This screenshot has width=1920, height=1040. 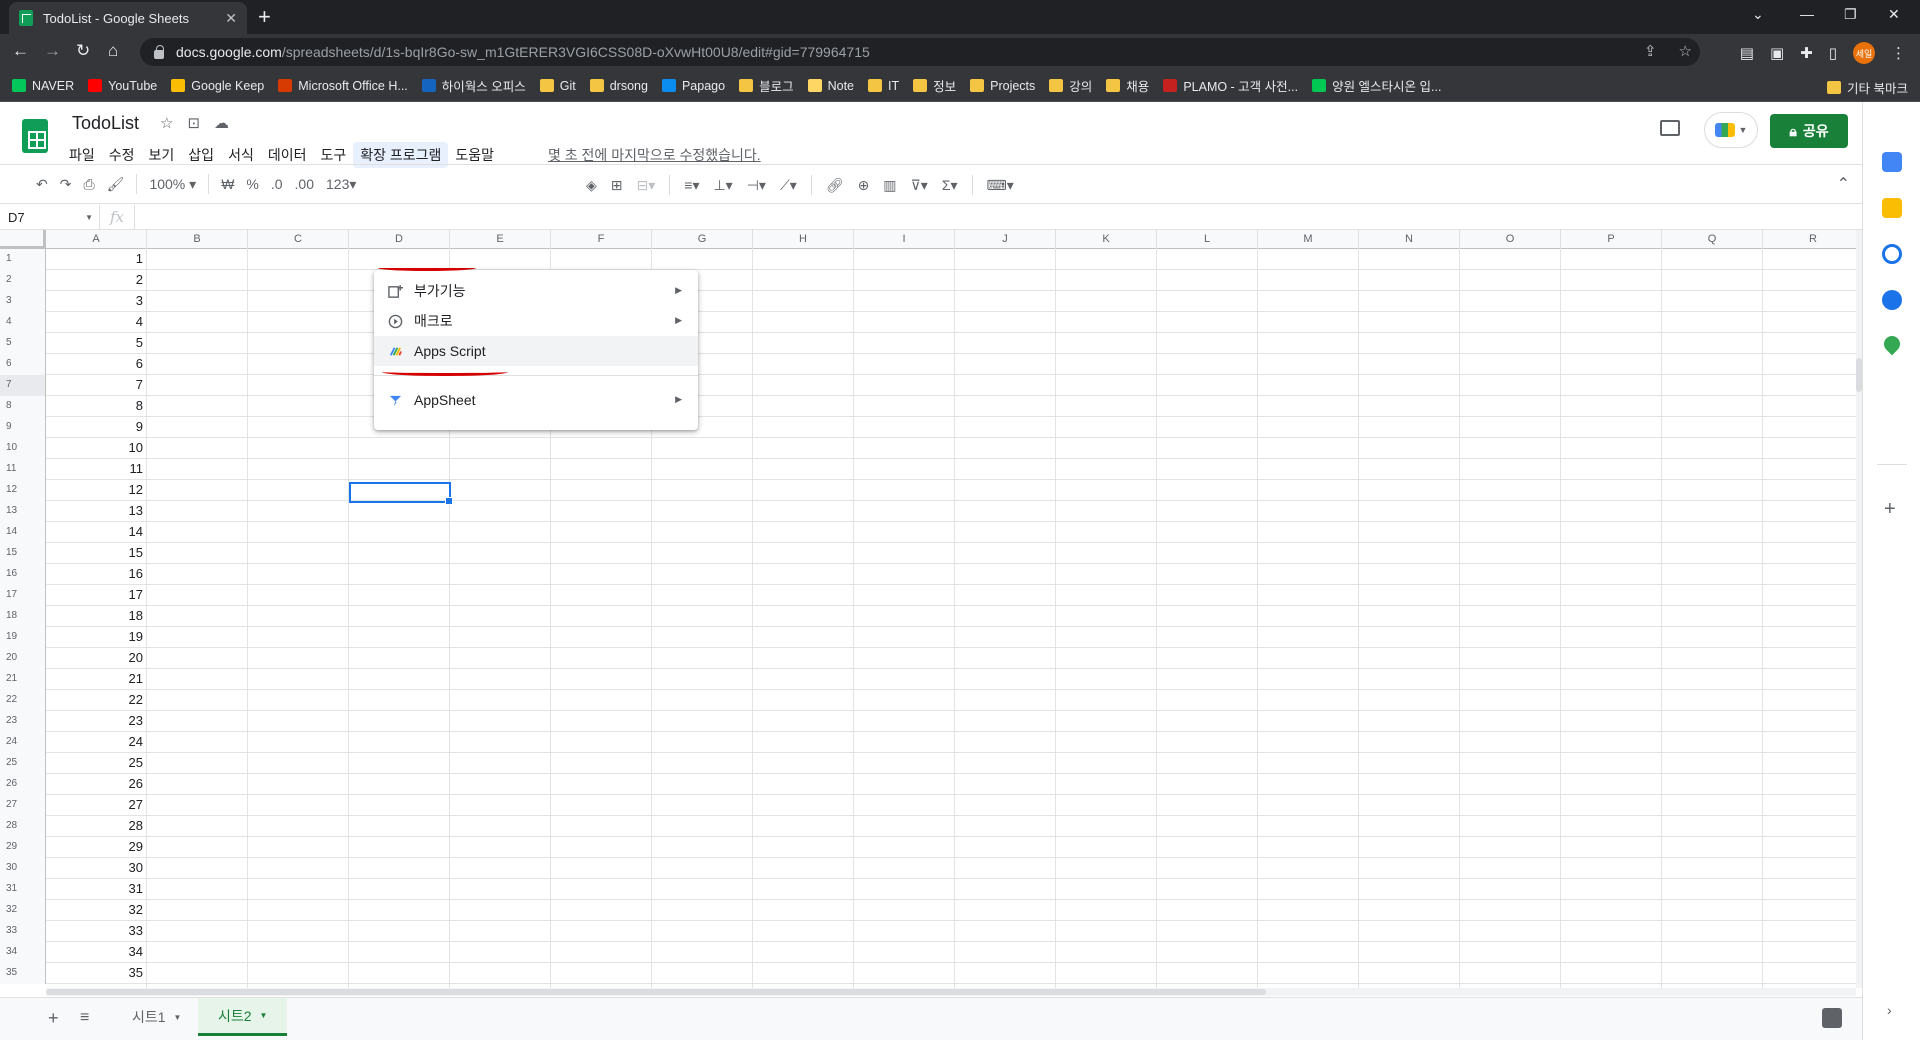 What do you see at coordinates (23, 259) in the screenshot?
I see `row-header: 1` at bounding box center [23, 259].